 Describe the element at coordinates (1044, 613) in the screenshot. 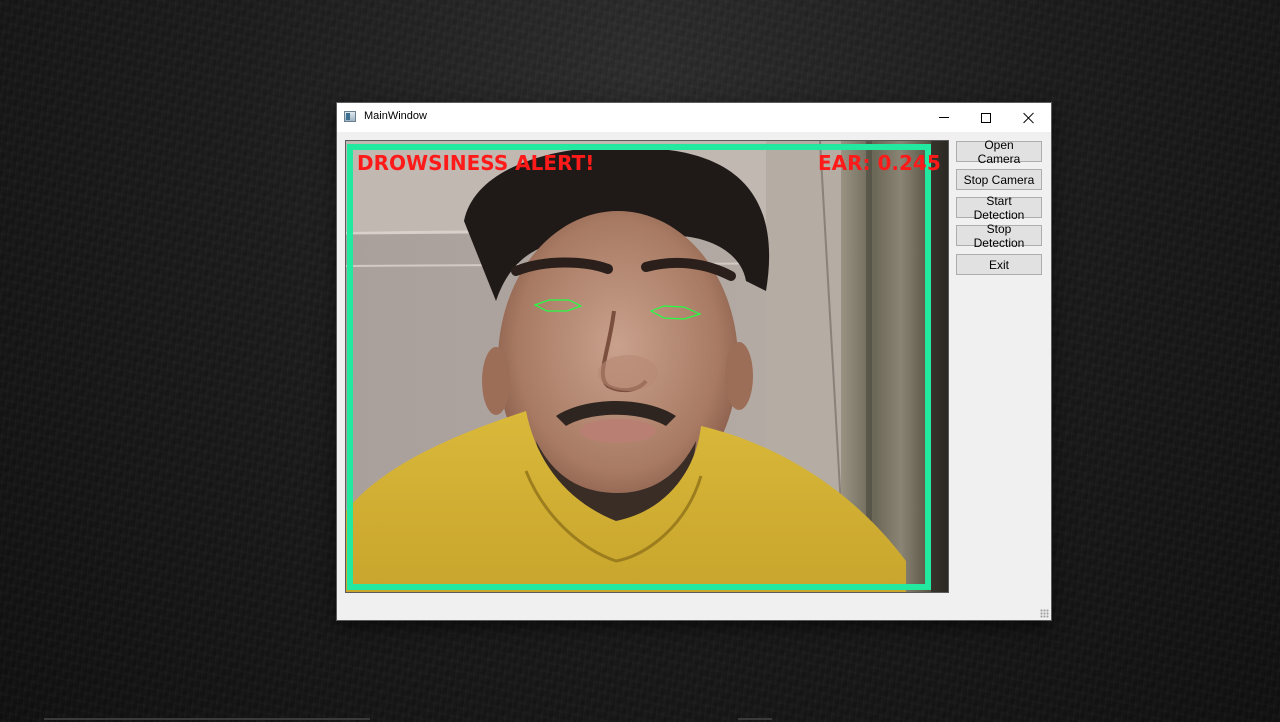

I see `resize-grip-icon` at that location.